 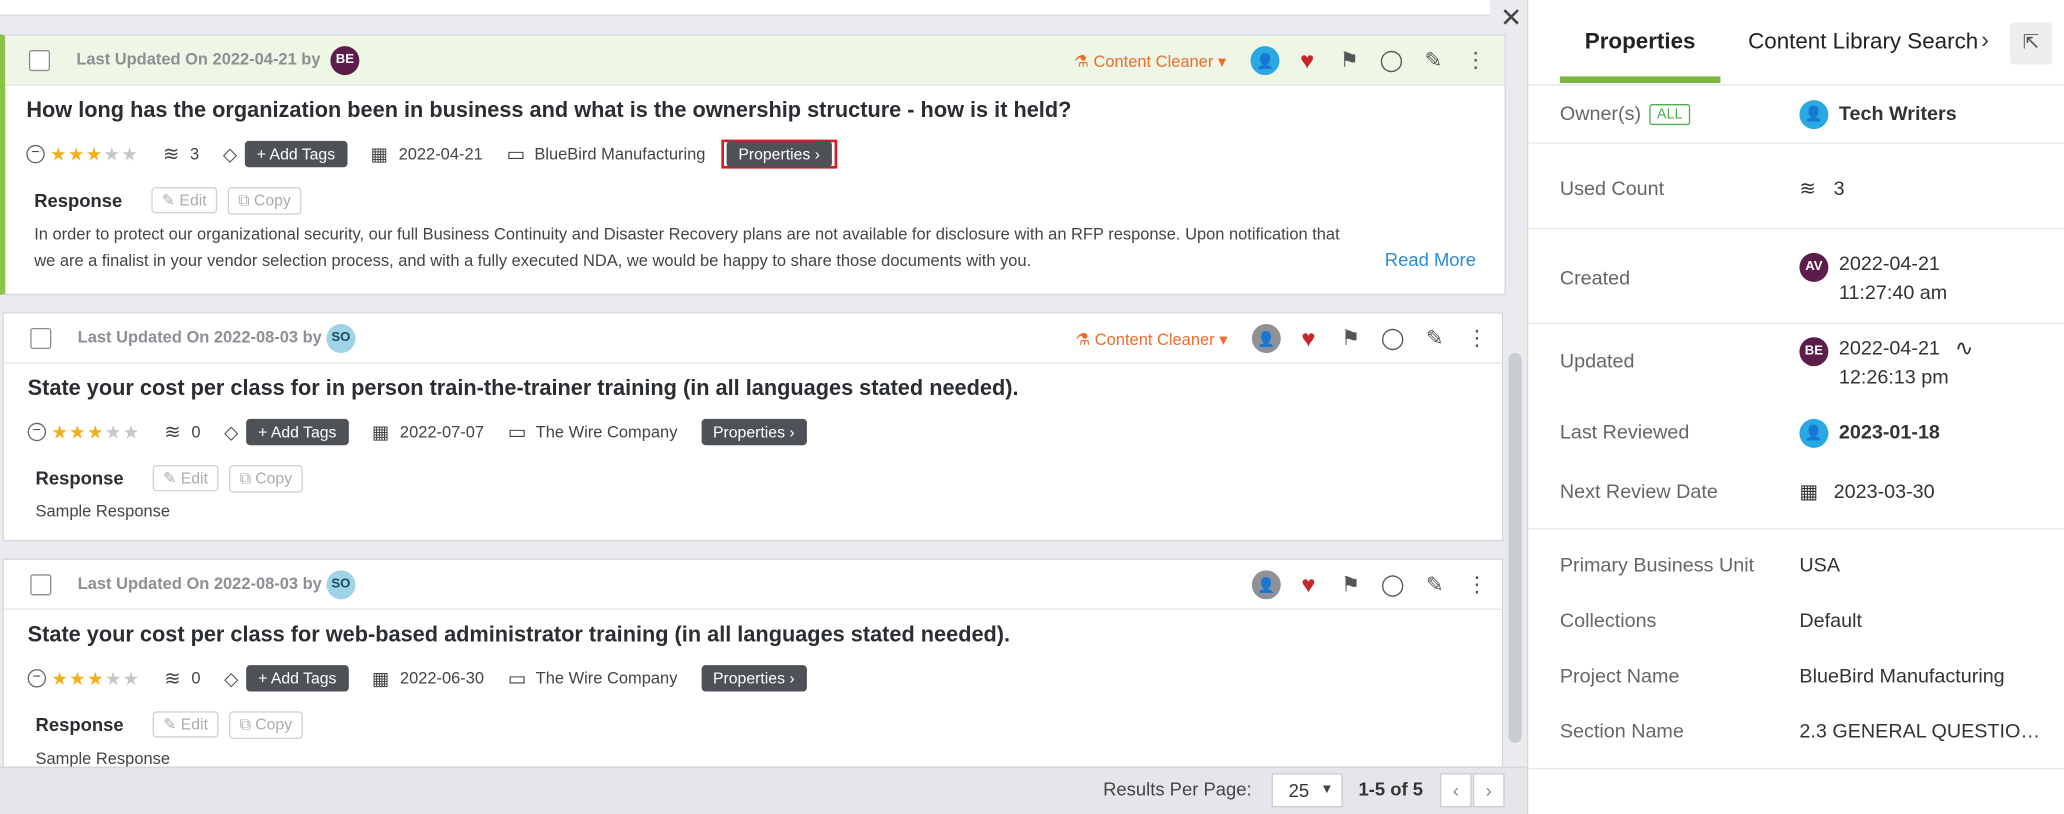 What do you see at coordinates (440, 154) in the screenshot?
I see `card-date: 2022-04-21` at bounding box center [440, 154].